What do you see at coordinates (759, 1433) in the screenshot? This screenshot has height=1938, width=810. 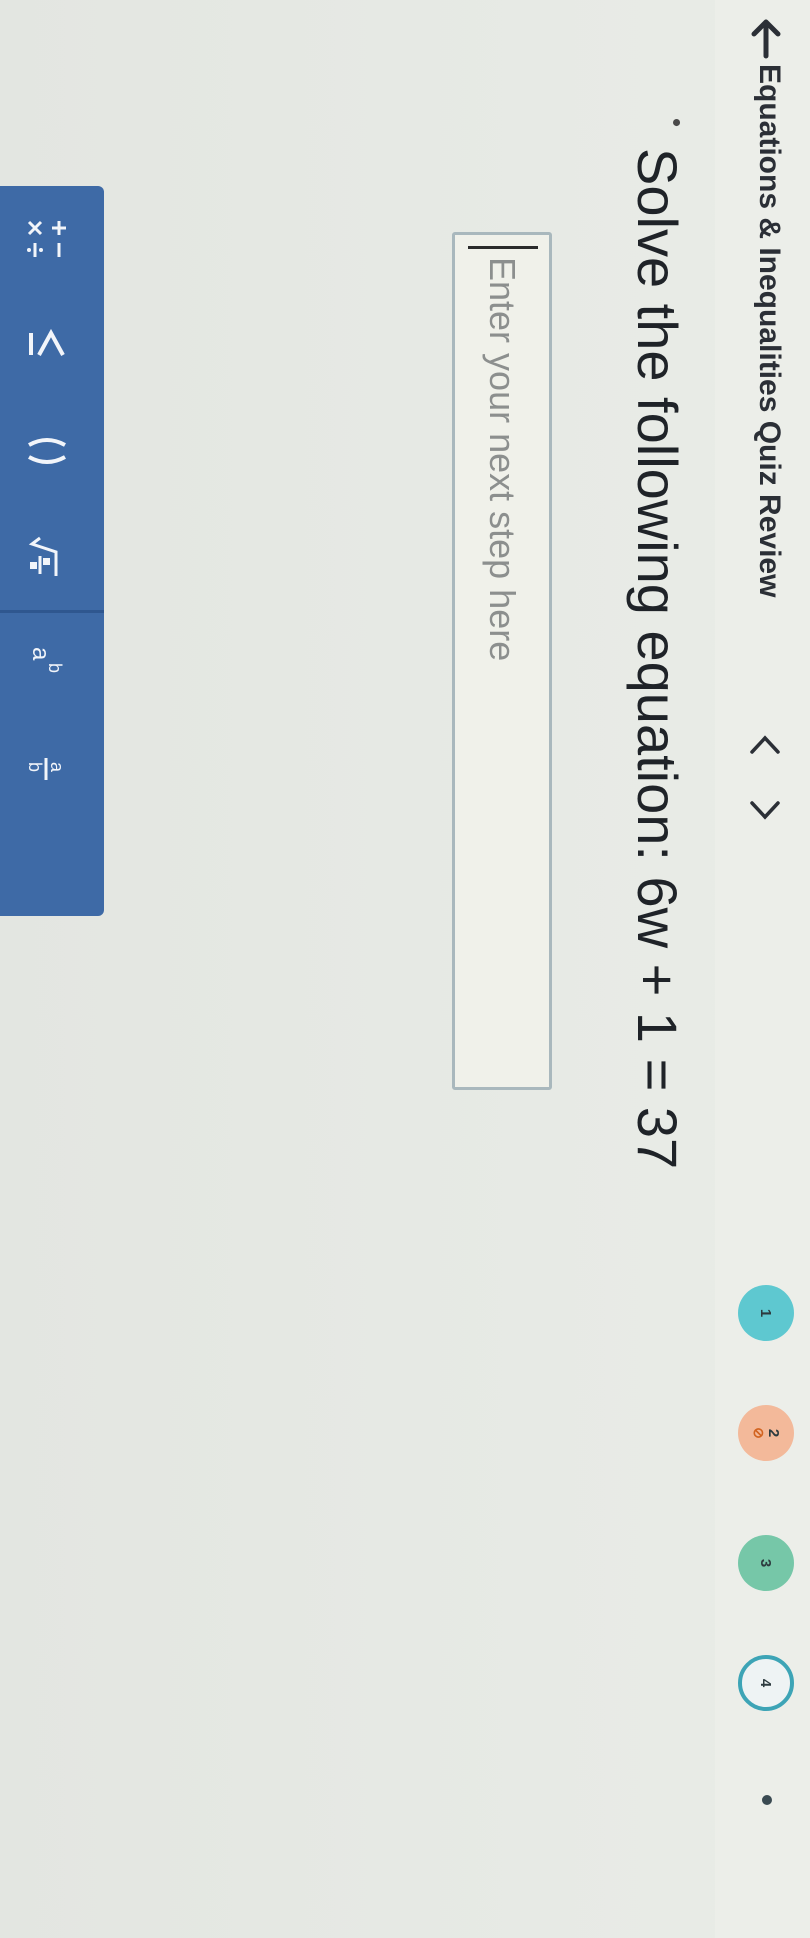 I see `incorrect-mark-icon: ⊘` at bounding box center [759, 1433].